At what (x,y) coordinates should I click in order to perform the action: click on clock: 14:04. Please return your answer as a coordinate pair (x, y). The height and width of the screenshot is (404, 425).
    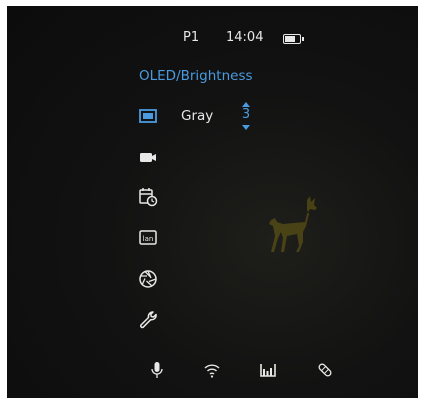
    Looking at the image, I should click on (245, 37).